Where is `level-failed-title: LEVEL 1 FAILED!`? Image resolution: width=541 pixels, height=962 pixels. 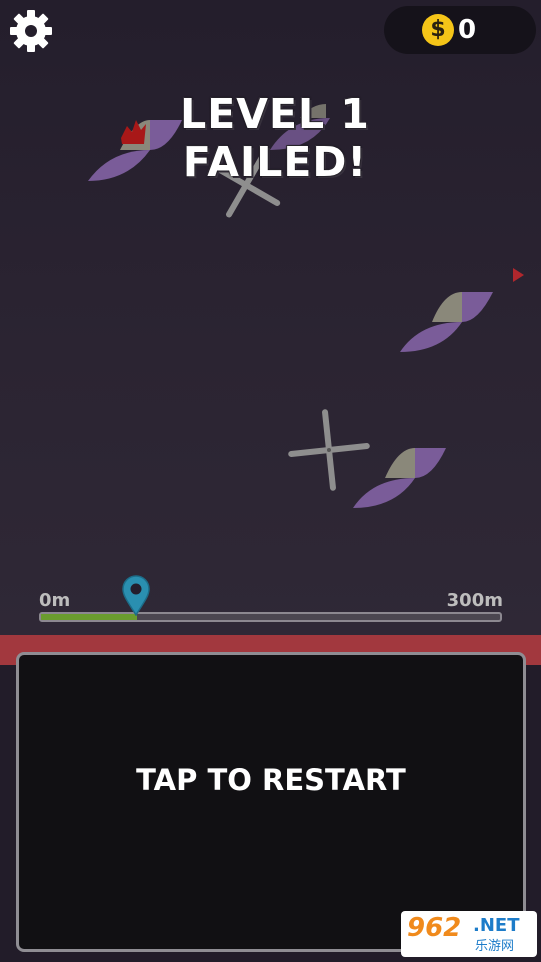
level-failed-title: LEVEL 1 FAILED! is located at coordinates (275, 138).